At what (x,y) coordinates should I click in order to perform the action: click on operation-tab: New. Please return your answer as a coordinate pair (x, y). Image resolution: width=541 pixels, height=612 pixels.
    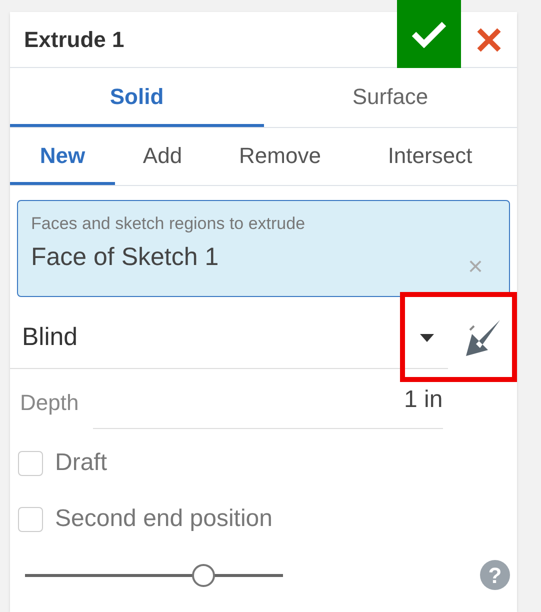
    Looking at the image, I should click on (62, 156).